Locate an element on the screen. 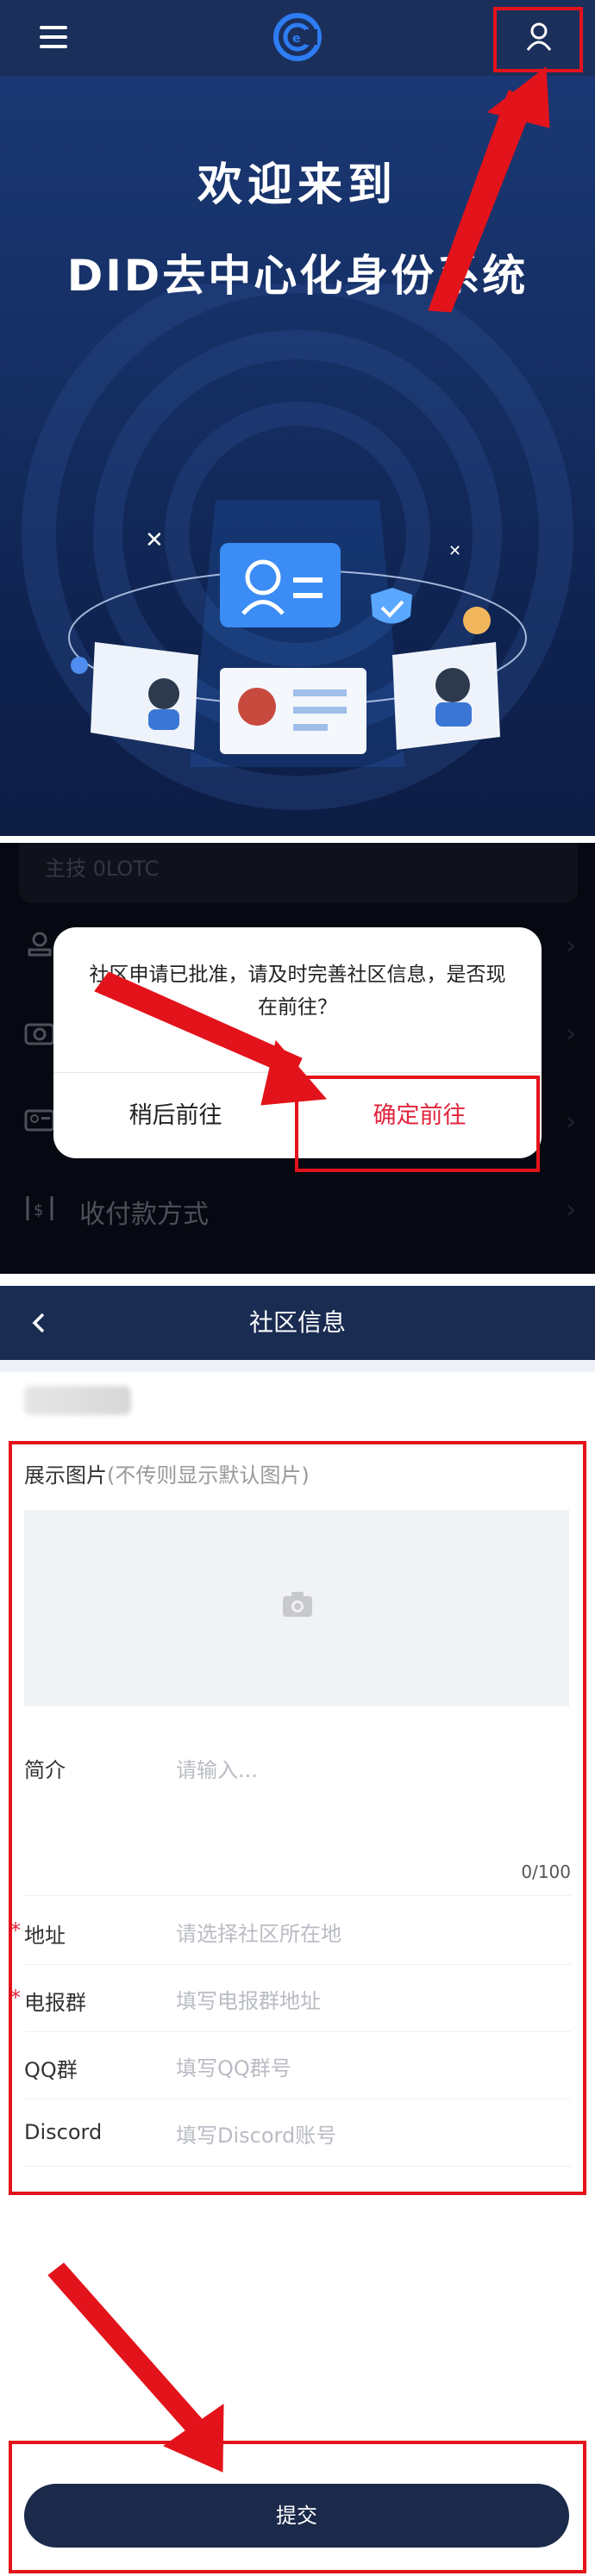  svg-text: e is located at coordinates (297, 39).